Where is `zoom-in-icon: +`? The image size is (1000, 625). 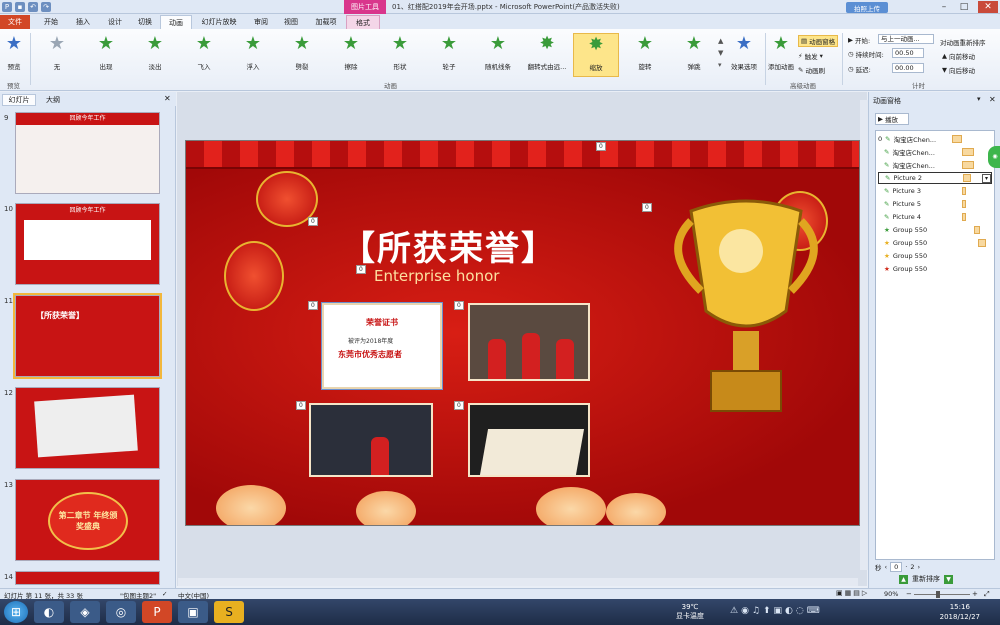
zoom-in-icon: + is located at coordinates (975, 594).